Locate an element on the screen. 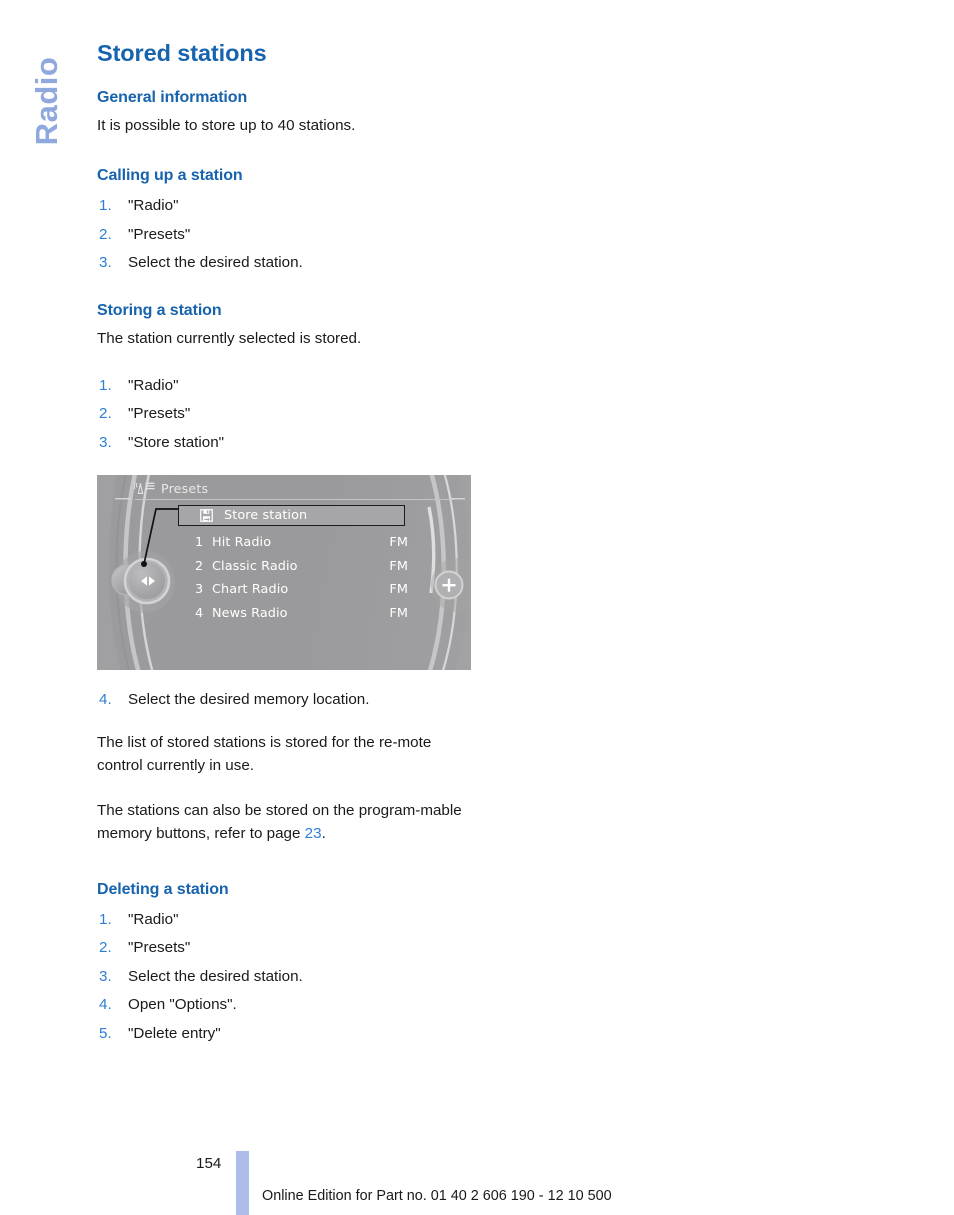  preset-name: Chart Radio is located at coordinates (250, 590).